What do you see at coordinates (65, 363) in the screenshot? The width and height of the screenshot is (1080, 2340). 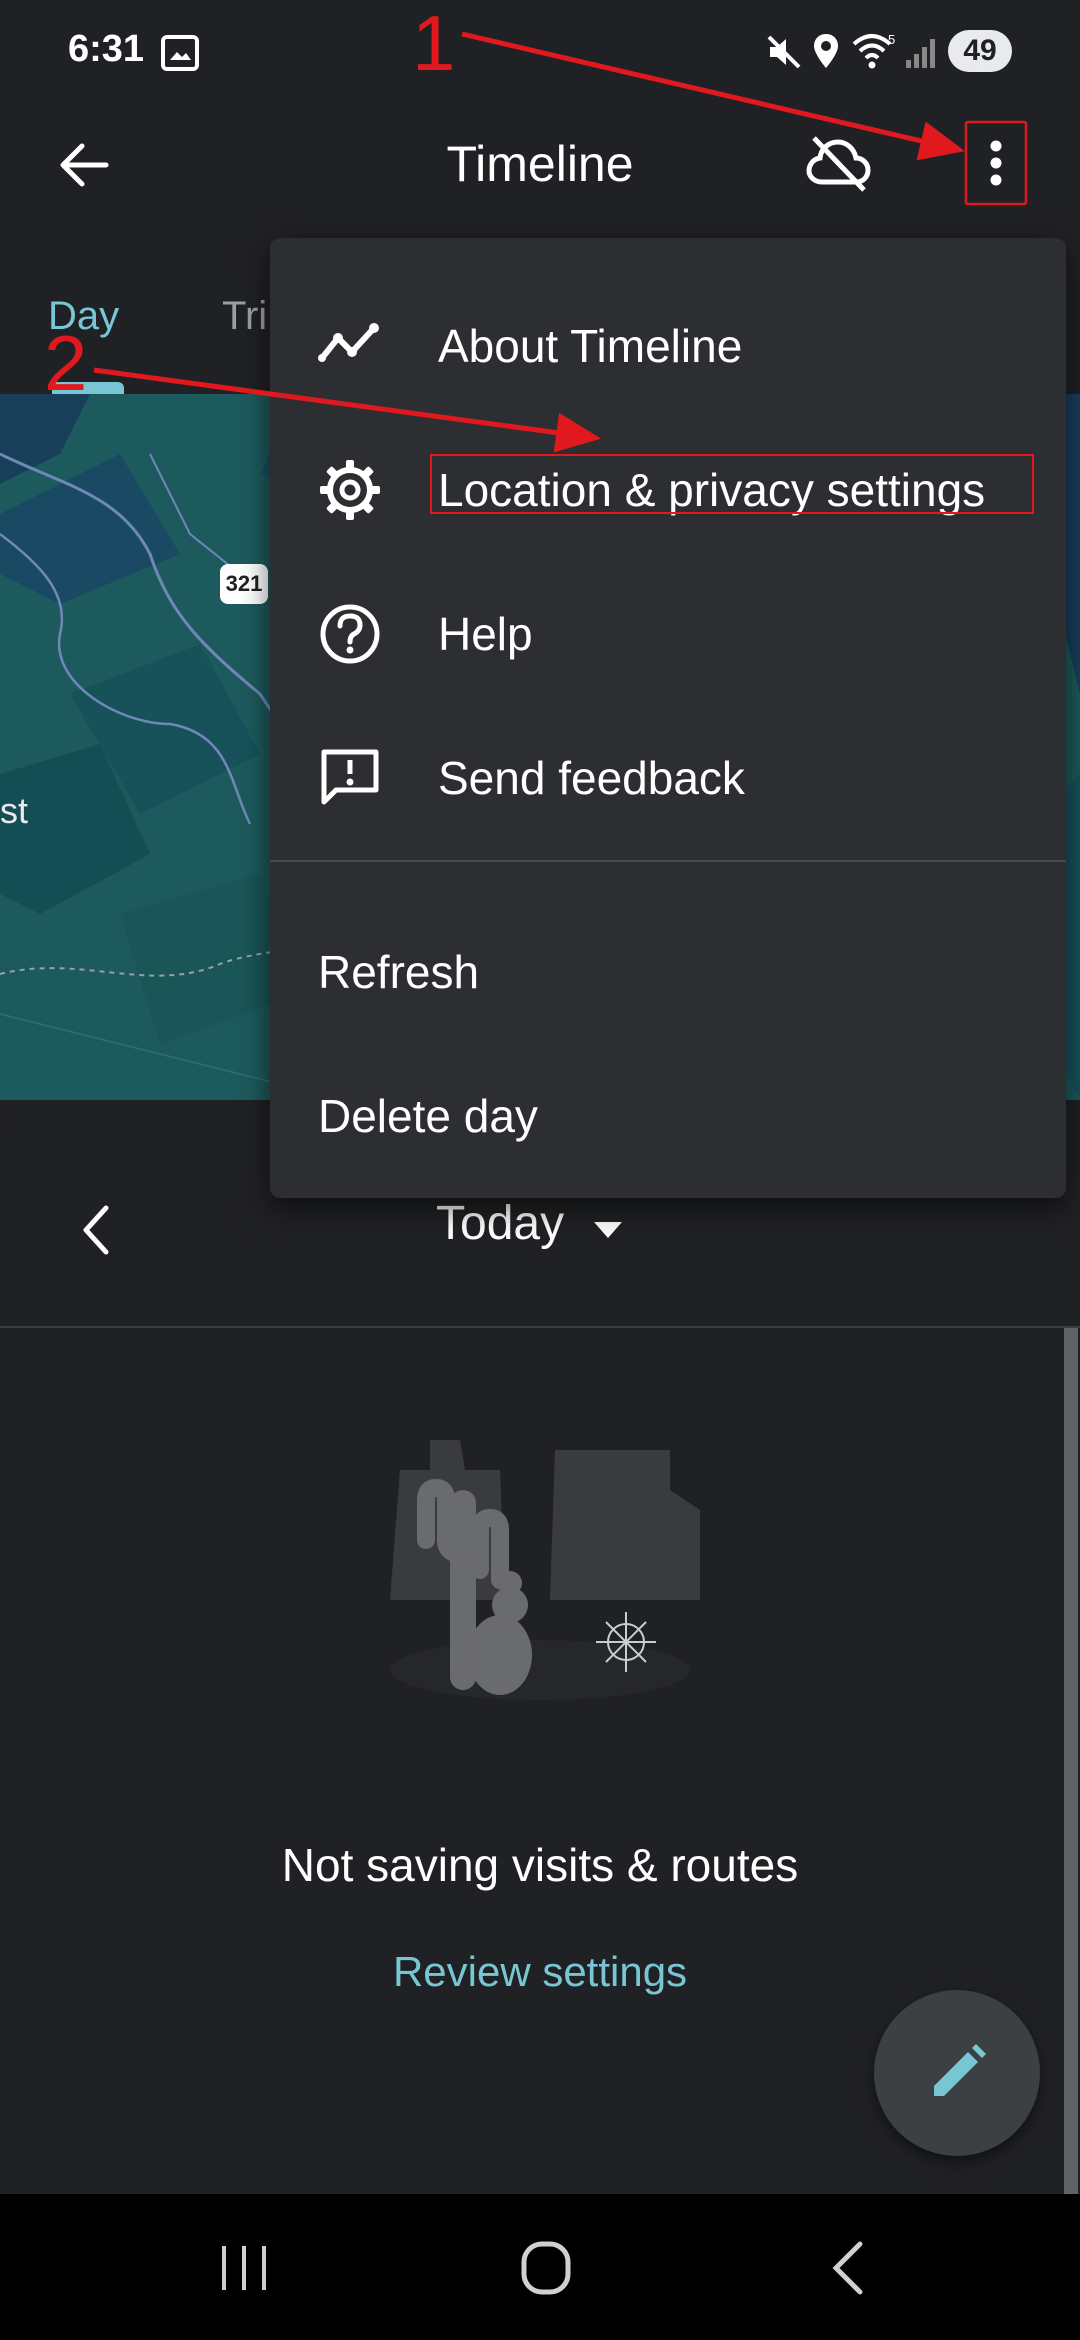 I see `annotation-step-2: 2` at bounding box center [65, 363].